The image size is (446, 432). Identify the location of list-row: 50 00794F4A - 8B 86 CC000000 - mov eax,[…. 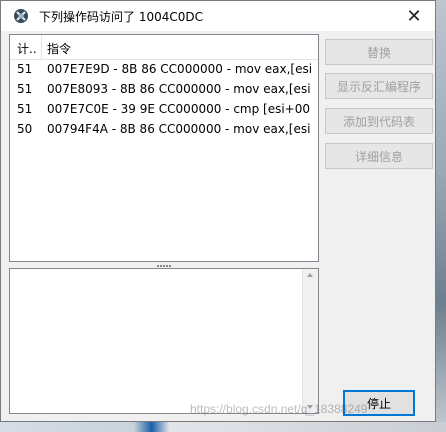
(164, 129).